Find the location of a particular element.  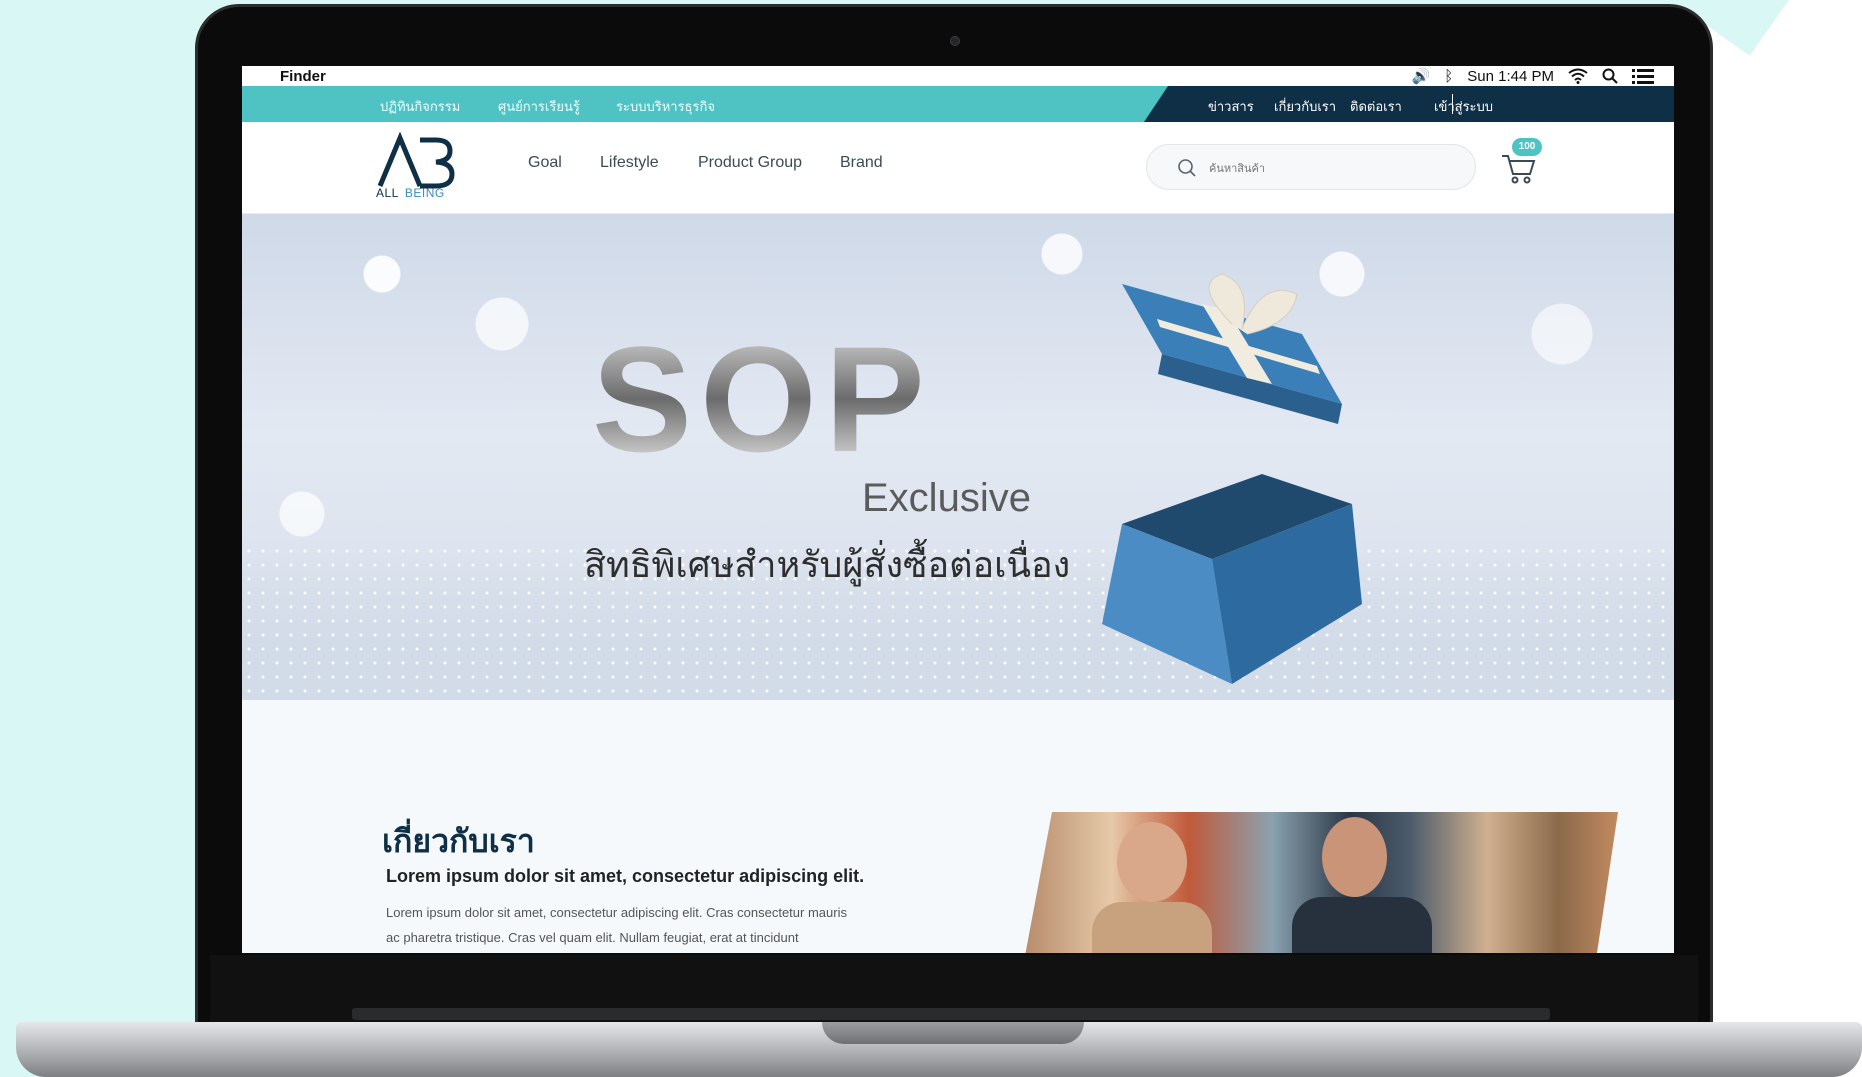

link-news: ข่าวสาร is located at coordinates (1231, 106).